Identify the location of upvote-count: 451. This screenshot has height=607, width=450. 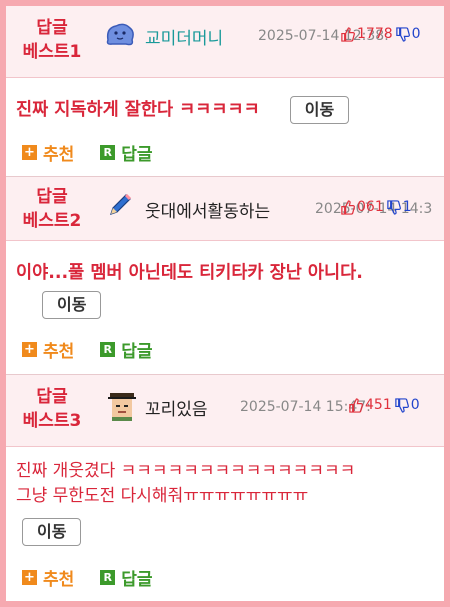
(378, 405).